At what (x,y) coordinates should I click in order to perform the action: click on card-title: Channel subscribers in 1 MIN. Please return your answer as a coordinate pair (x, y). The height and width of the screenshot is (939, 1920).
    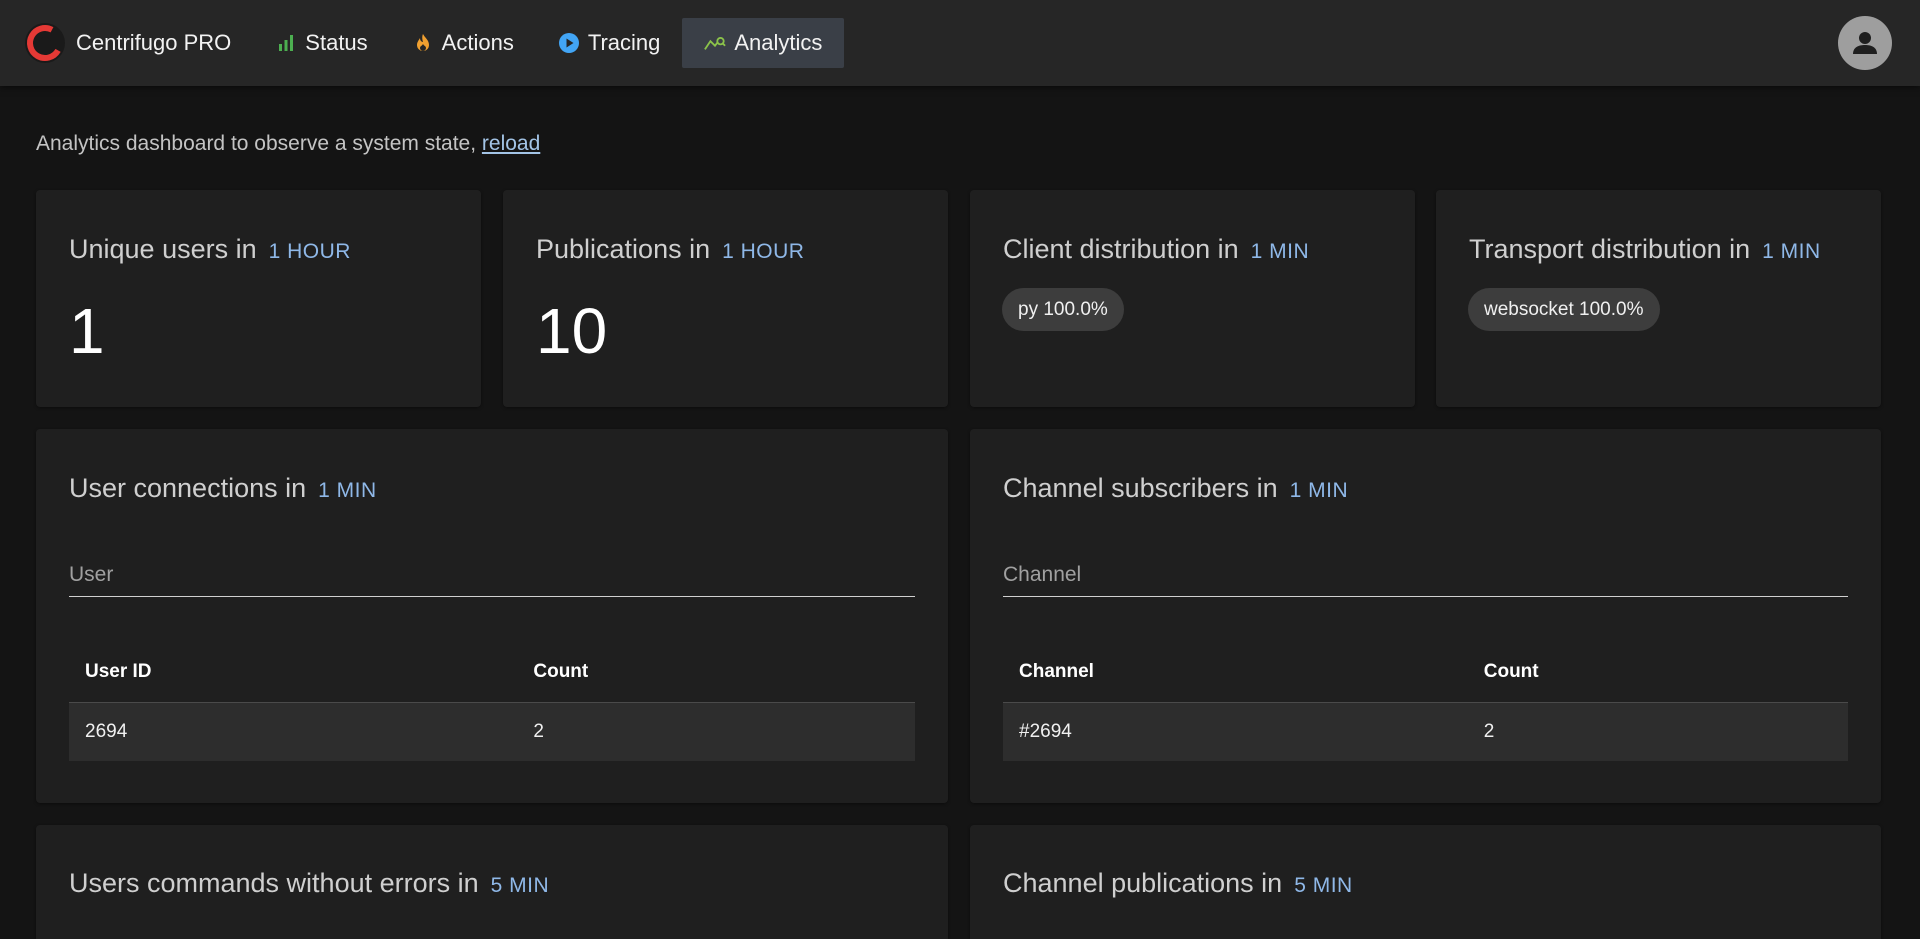
    Looking at the image, I should click on (1175, 488).